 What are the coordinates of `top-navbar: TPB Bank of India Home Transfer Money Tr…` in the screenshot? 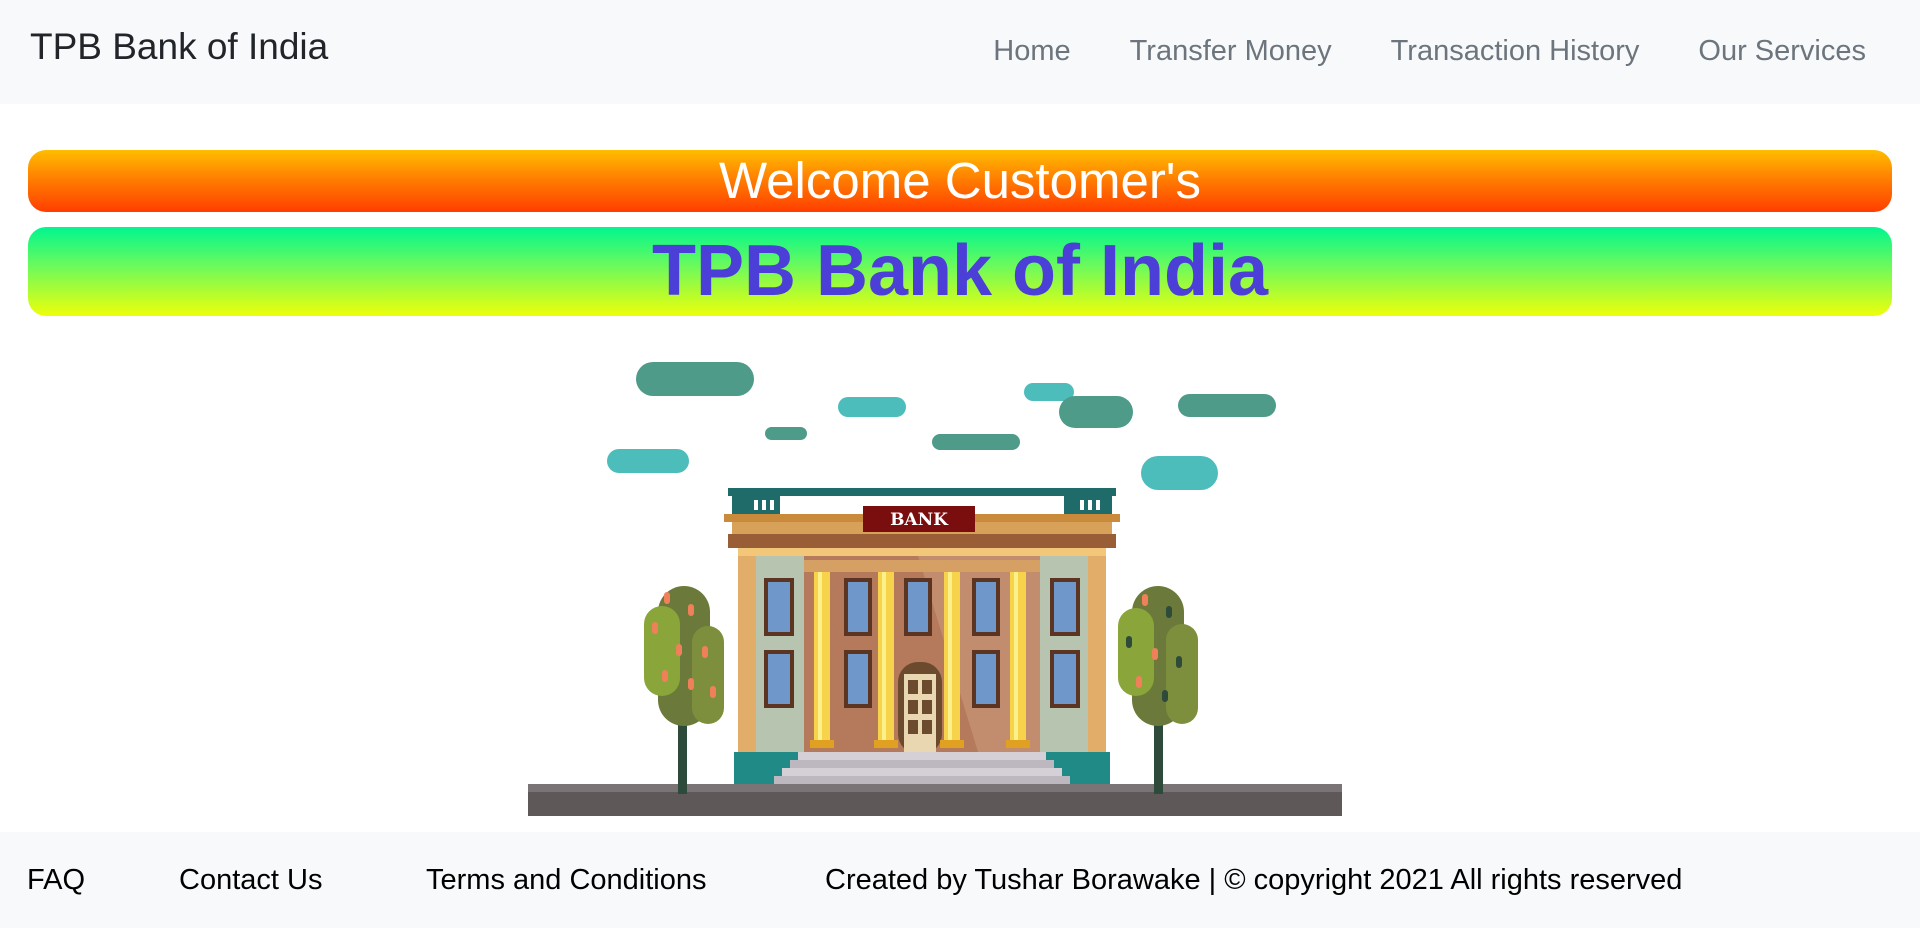 It's located at (960, 52).